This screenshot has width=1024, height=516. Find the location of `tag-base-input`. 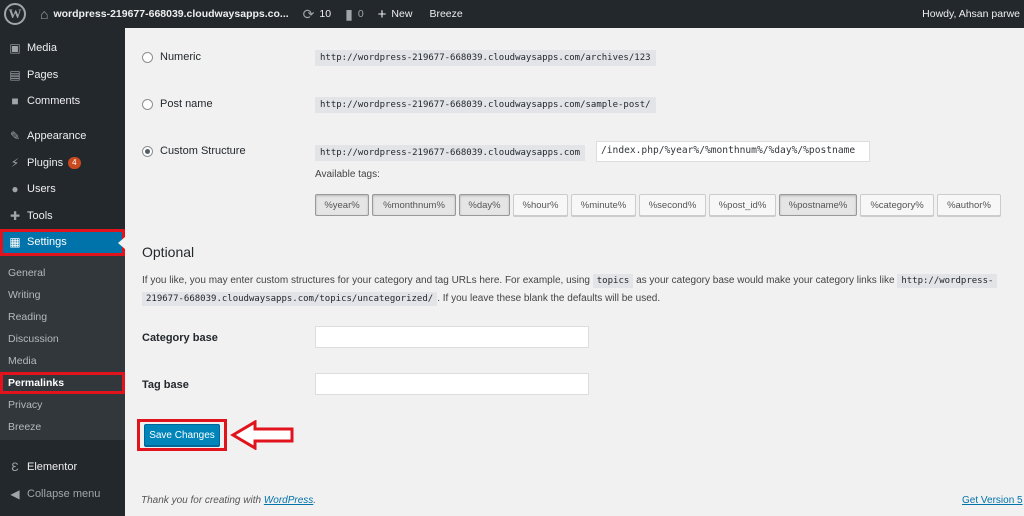

tag-base-input is located at coordinates (452, 384).